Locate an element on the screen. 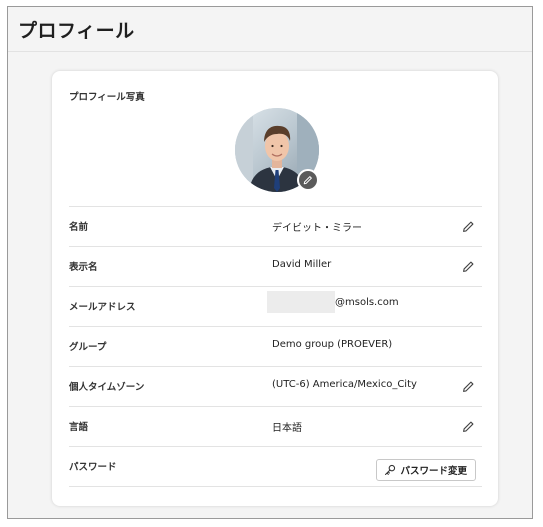 The height and width of the screenshot is (527, 543). key-icon is located at coordinates (390, 470).